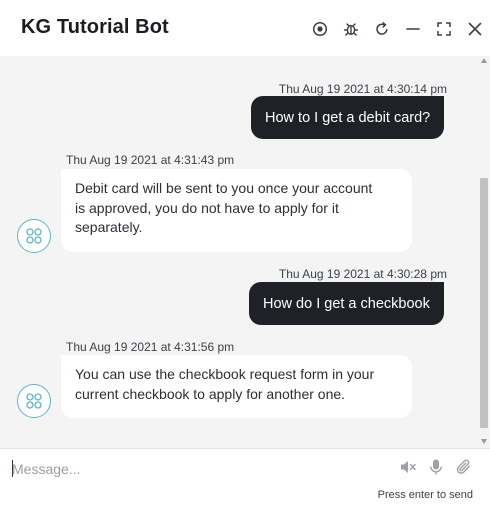  I want to click on microphone-icon, so click(436, 467).